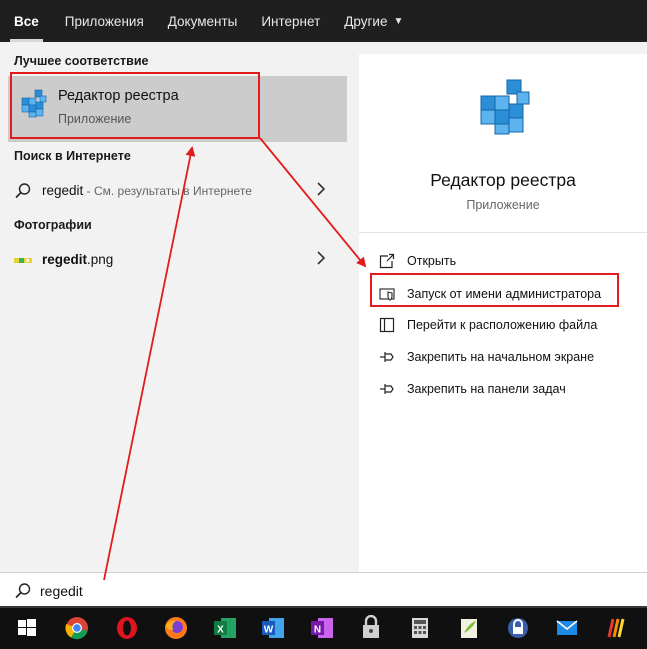 This screenshot has width=647, height=649. What do you see at coordinates (225, 628) in the screenshot?
I see `excel-icon: X` at bounding box center [225, 628].